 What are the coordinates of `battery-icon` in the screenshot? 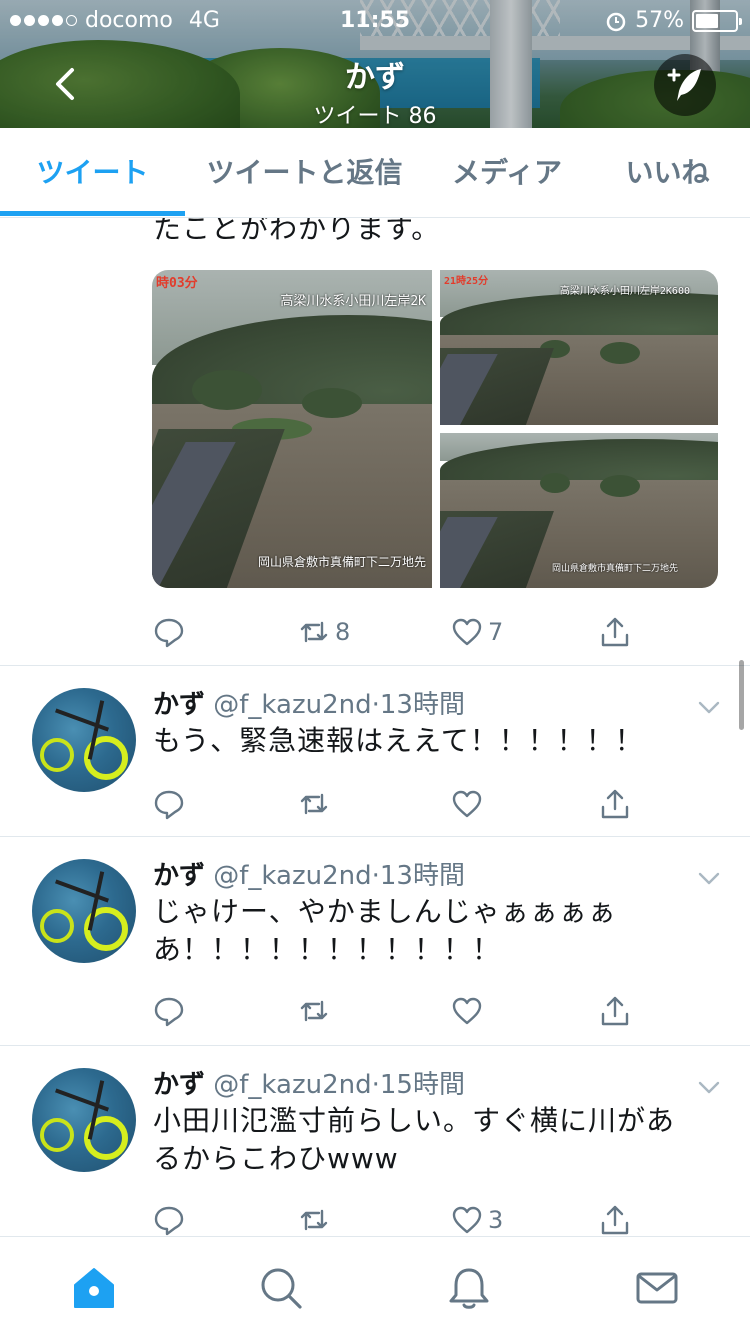 It's located at (717, 20).